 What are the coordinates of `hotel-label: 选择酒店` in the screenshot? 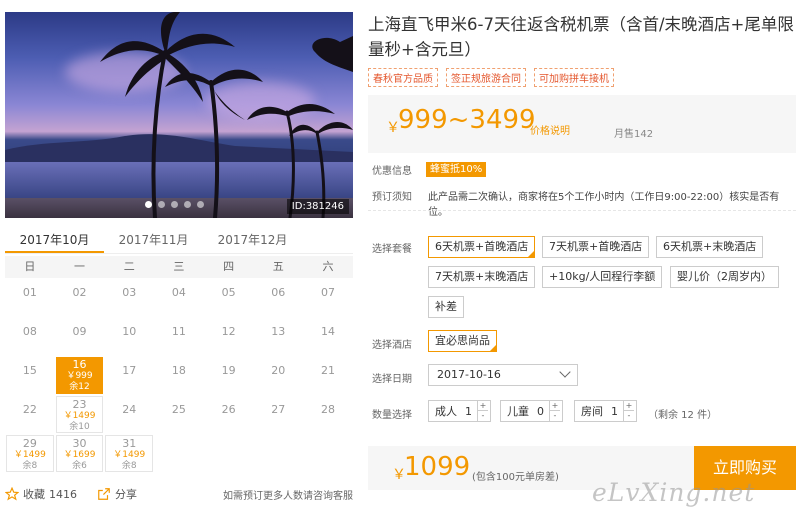 It's located at (392, 345).